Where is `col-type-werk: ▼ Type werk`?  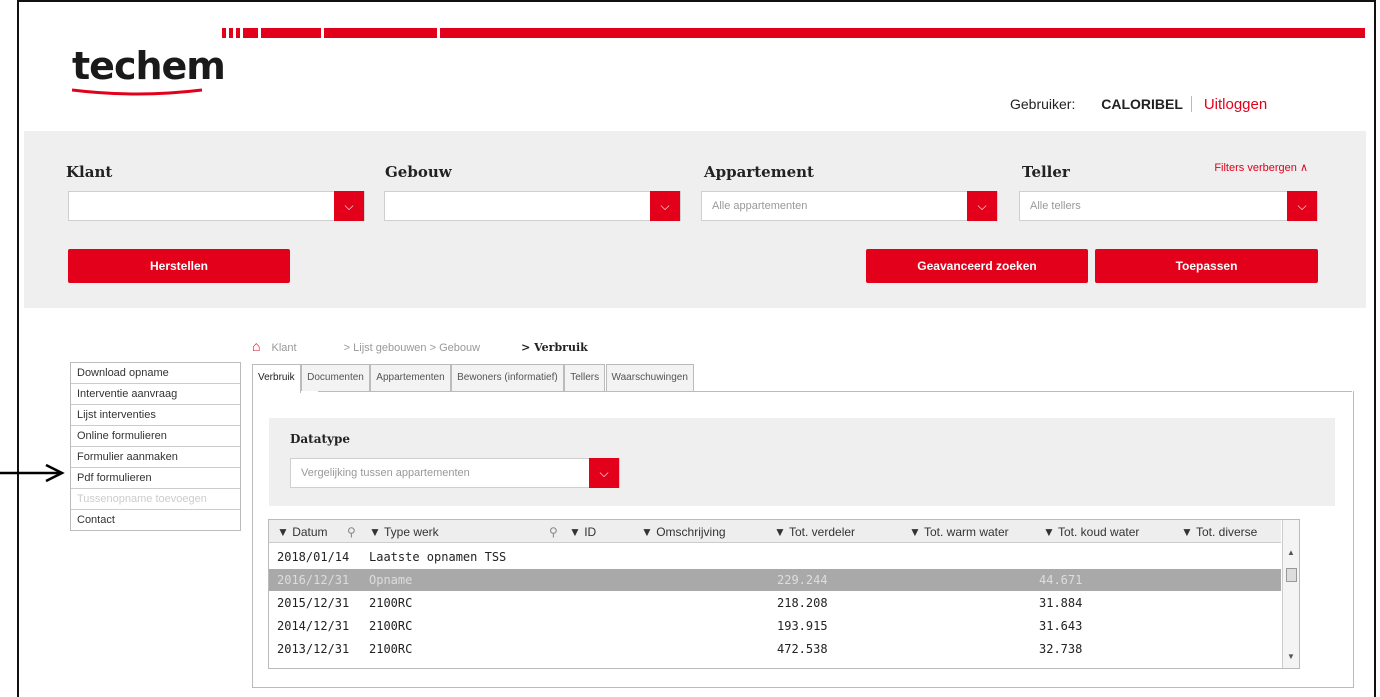
col-type-werk: ▼ Type werk is located at coordinates (404, 532).